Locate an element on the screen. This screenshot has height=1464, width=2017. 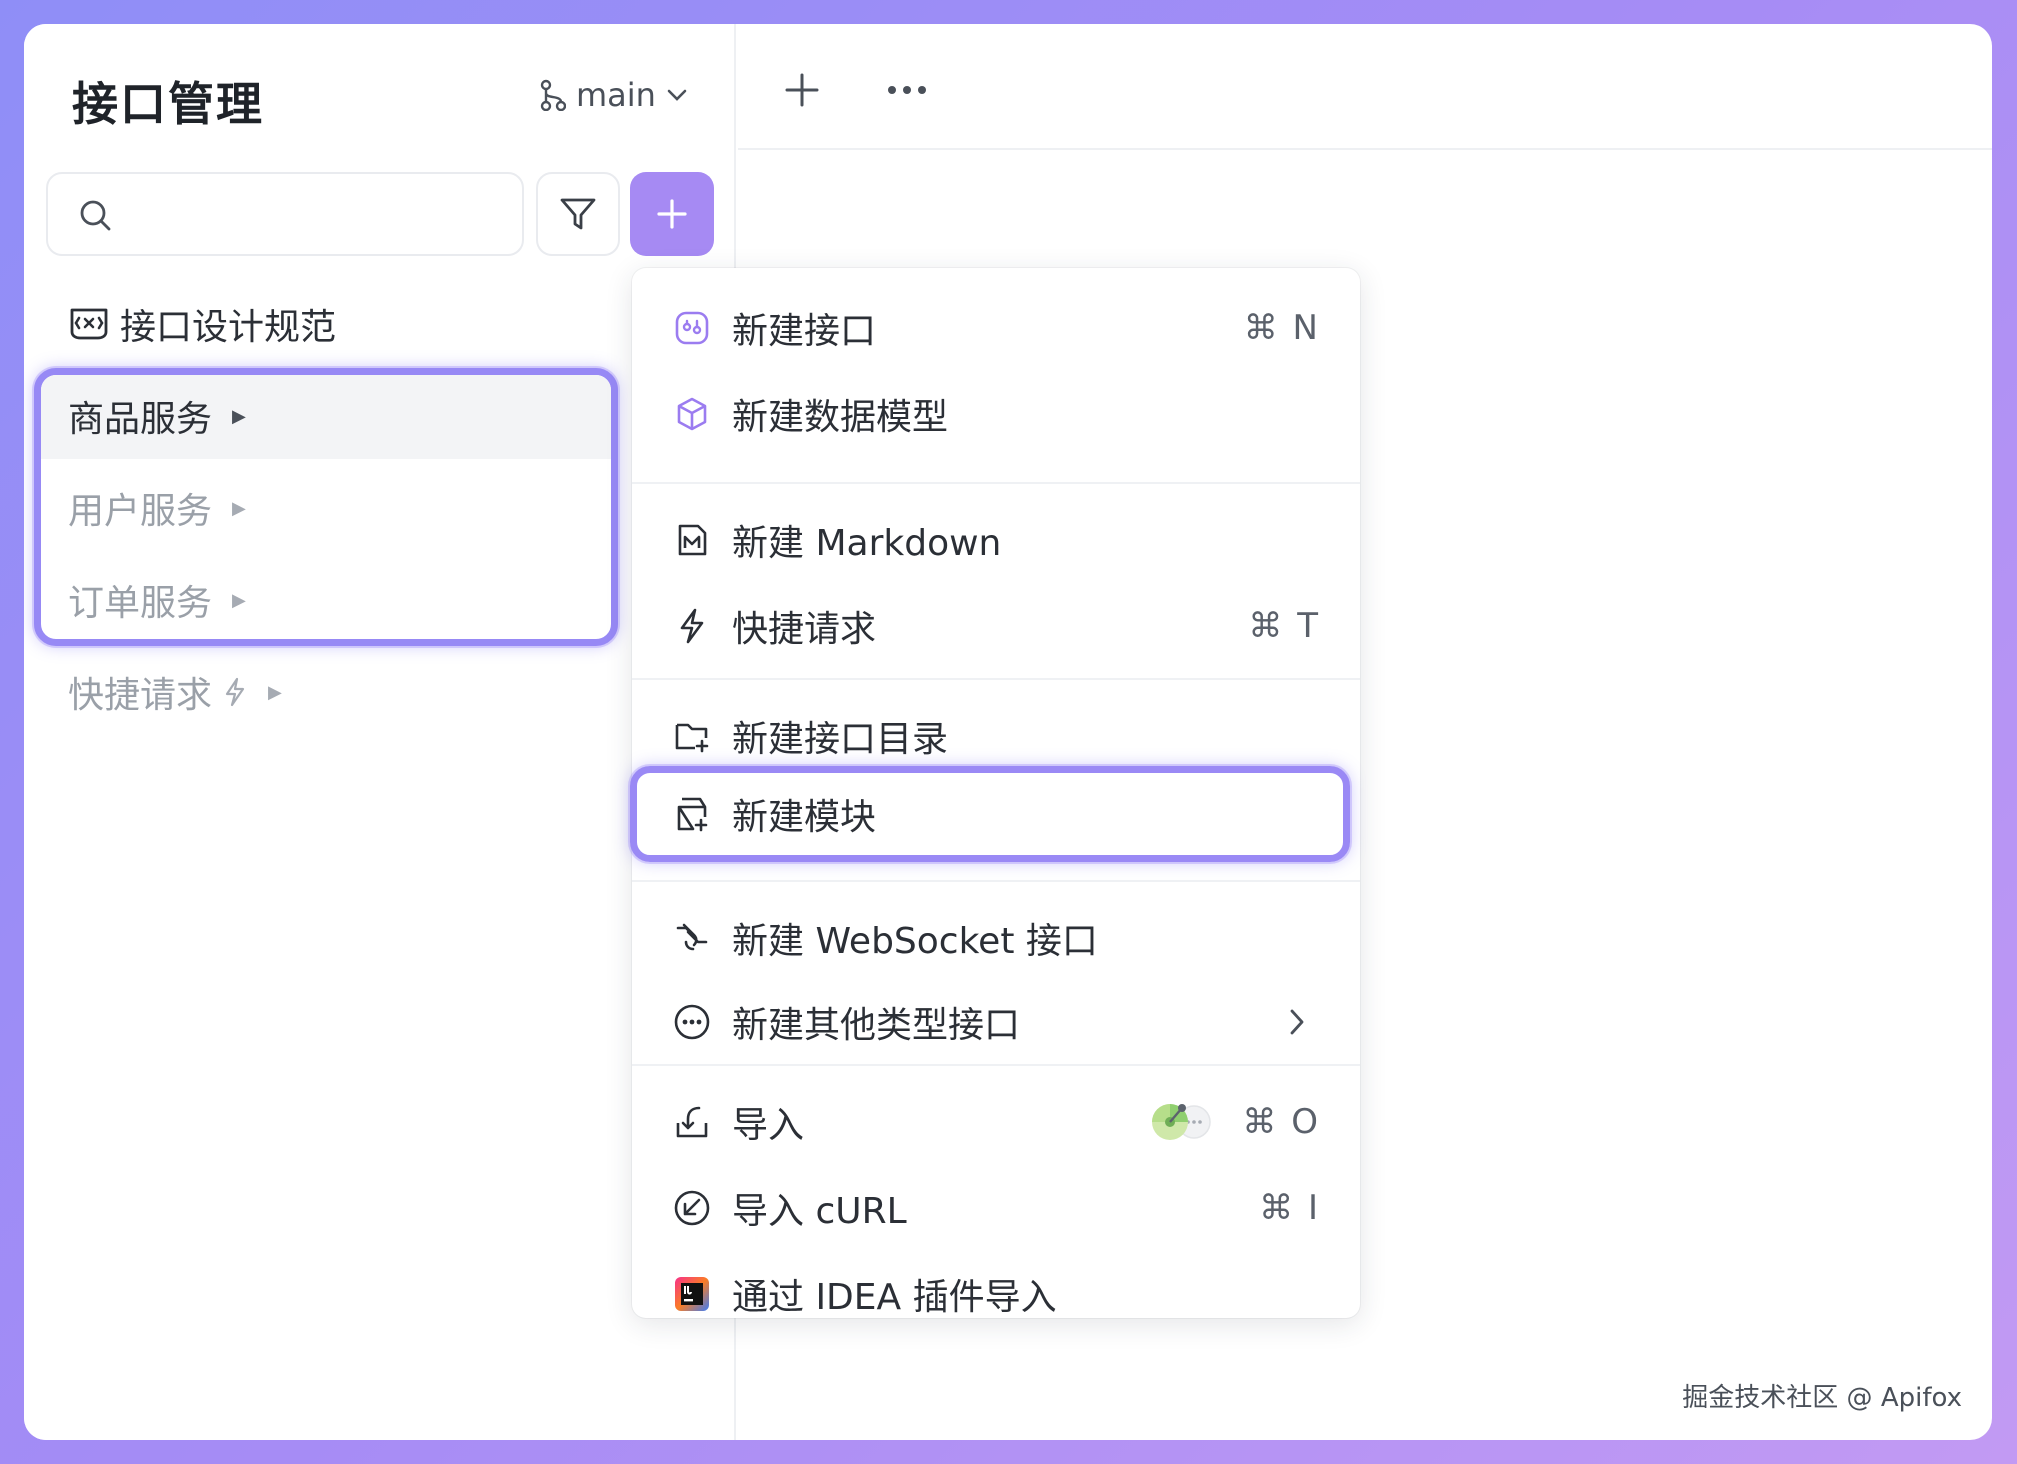
add-button is located at coordinates (672, 214).